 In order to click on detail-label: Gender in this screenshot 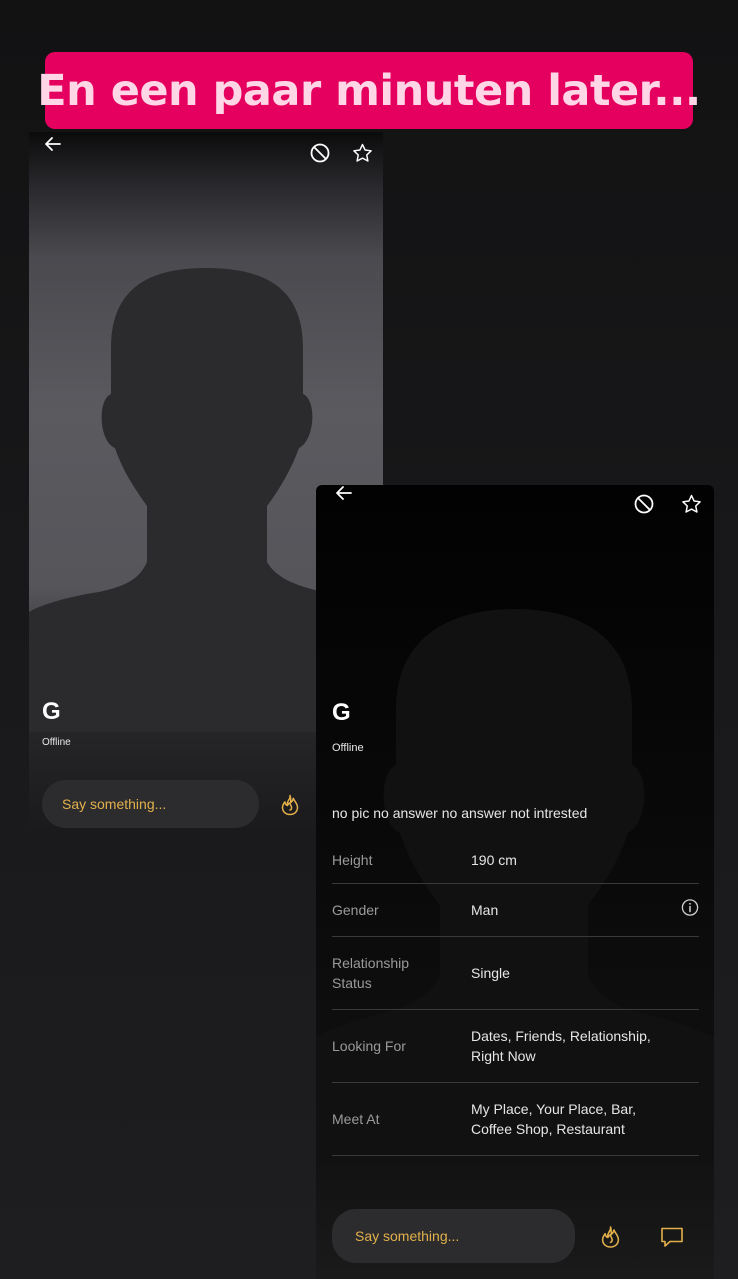, I will do `click(355, 910)`.